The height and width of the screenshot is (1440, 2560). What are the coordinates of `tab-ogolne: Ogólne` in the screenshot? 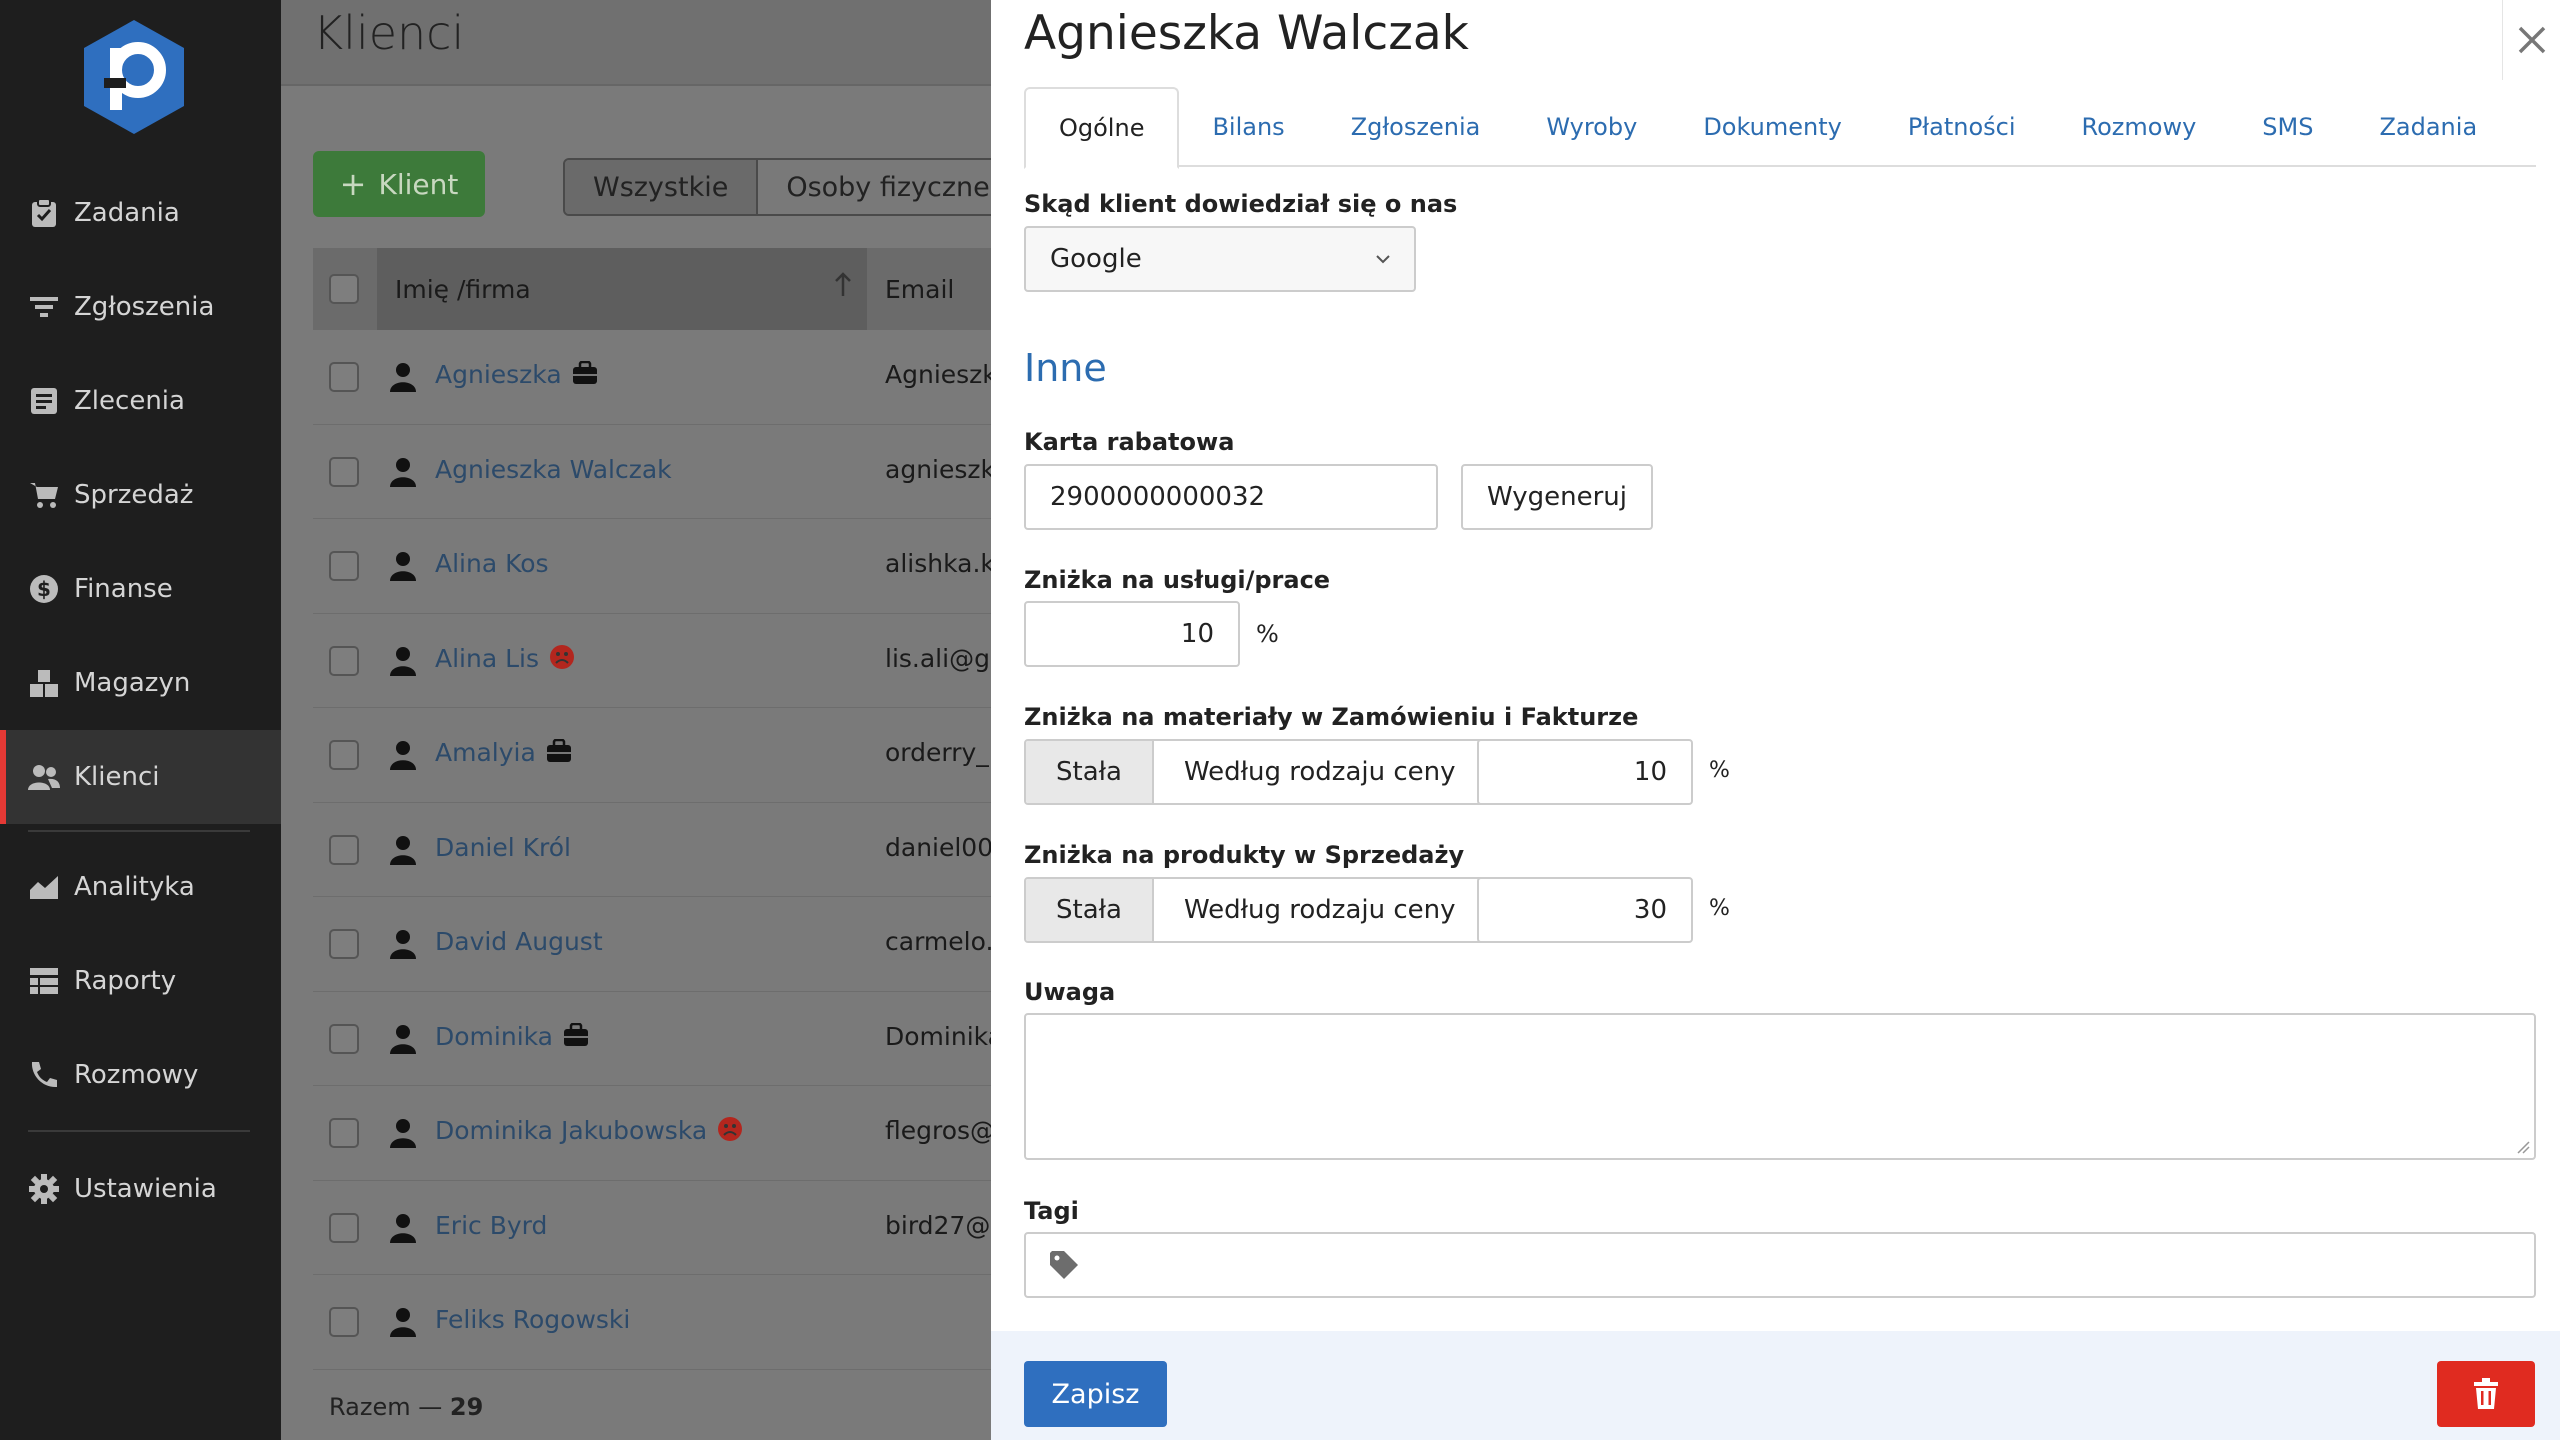 It's located at (1102, 128).